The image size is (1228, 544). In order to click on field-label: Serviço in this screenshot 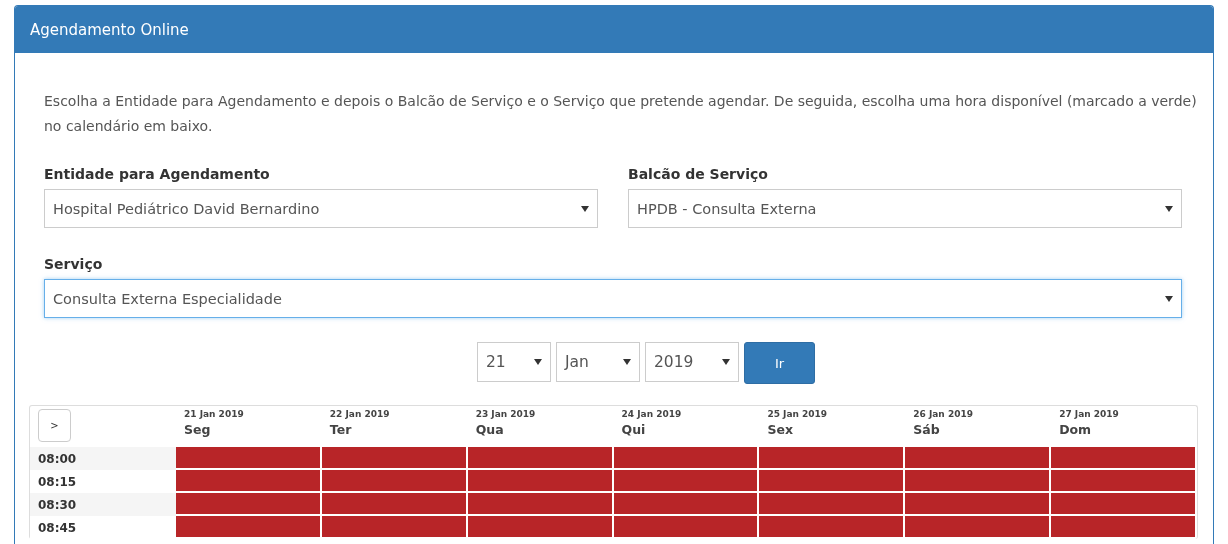, I will do `click(74, 264)`.